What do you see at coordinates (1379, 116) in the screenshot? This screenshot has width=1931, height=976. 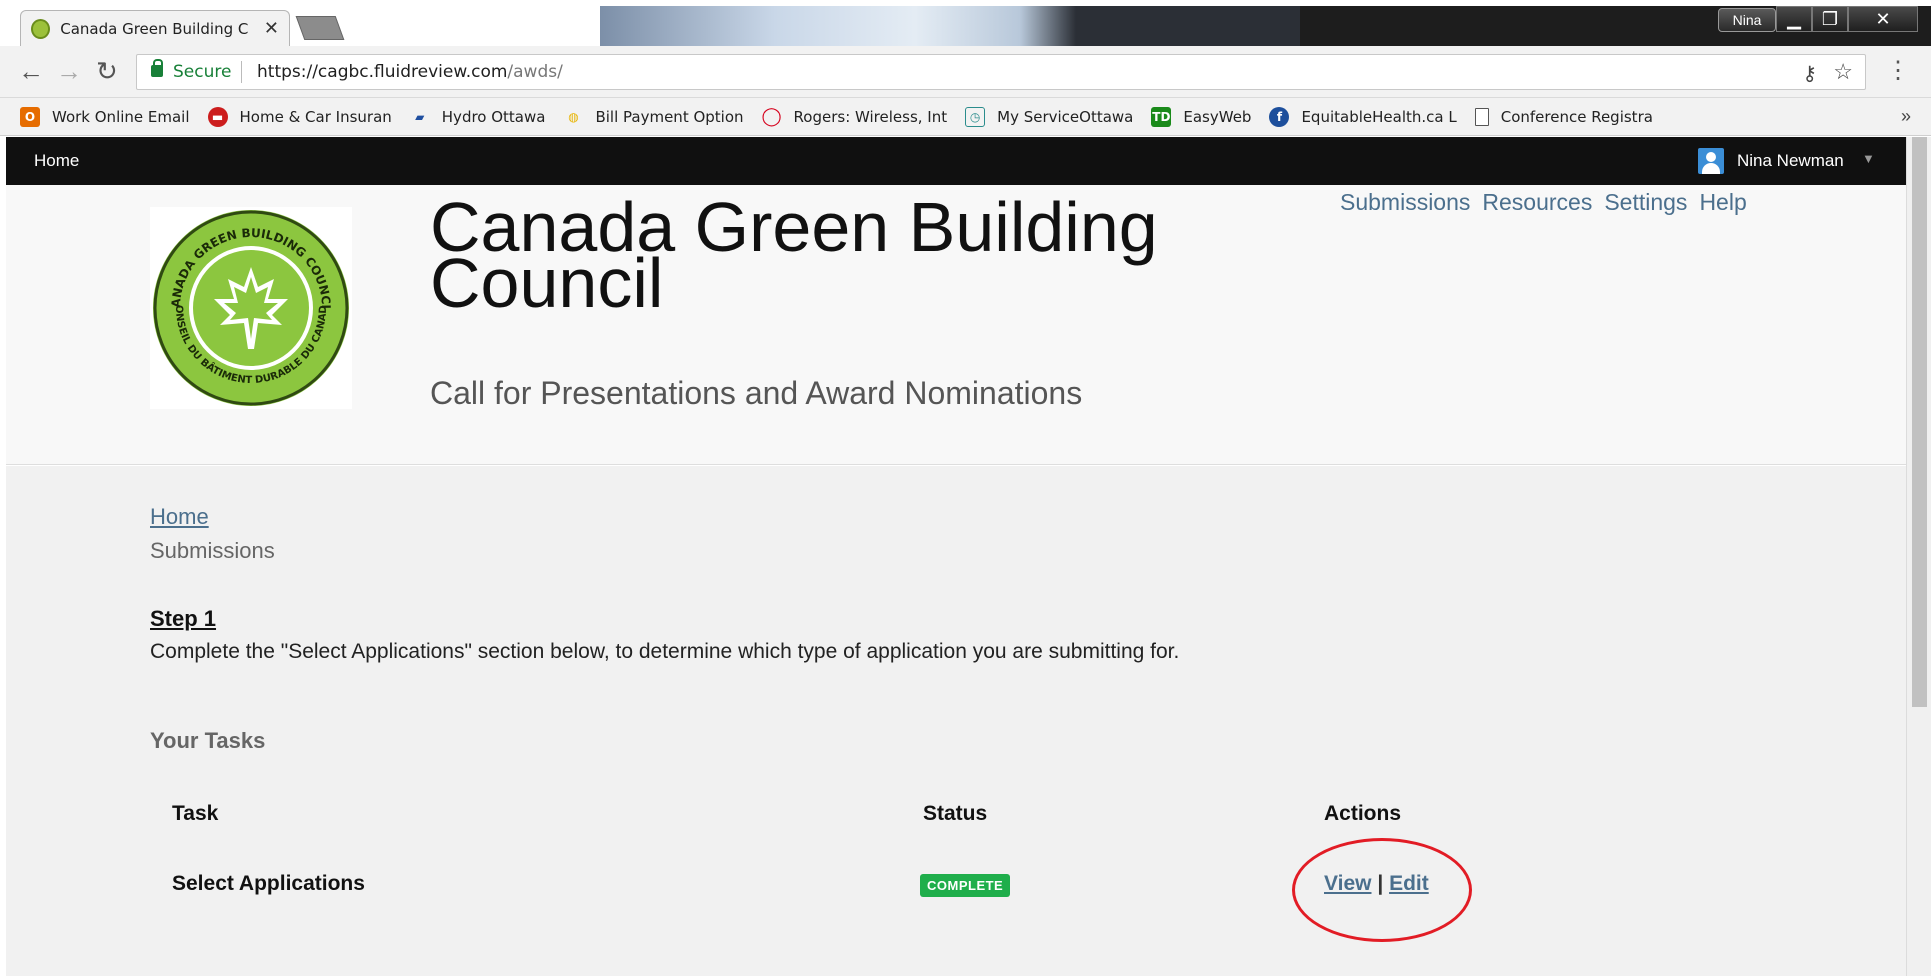 I see `bookmark-label: EquitableHealth.ca L` at bounding box center [1379, 116].